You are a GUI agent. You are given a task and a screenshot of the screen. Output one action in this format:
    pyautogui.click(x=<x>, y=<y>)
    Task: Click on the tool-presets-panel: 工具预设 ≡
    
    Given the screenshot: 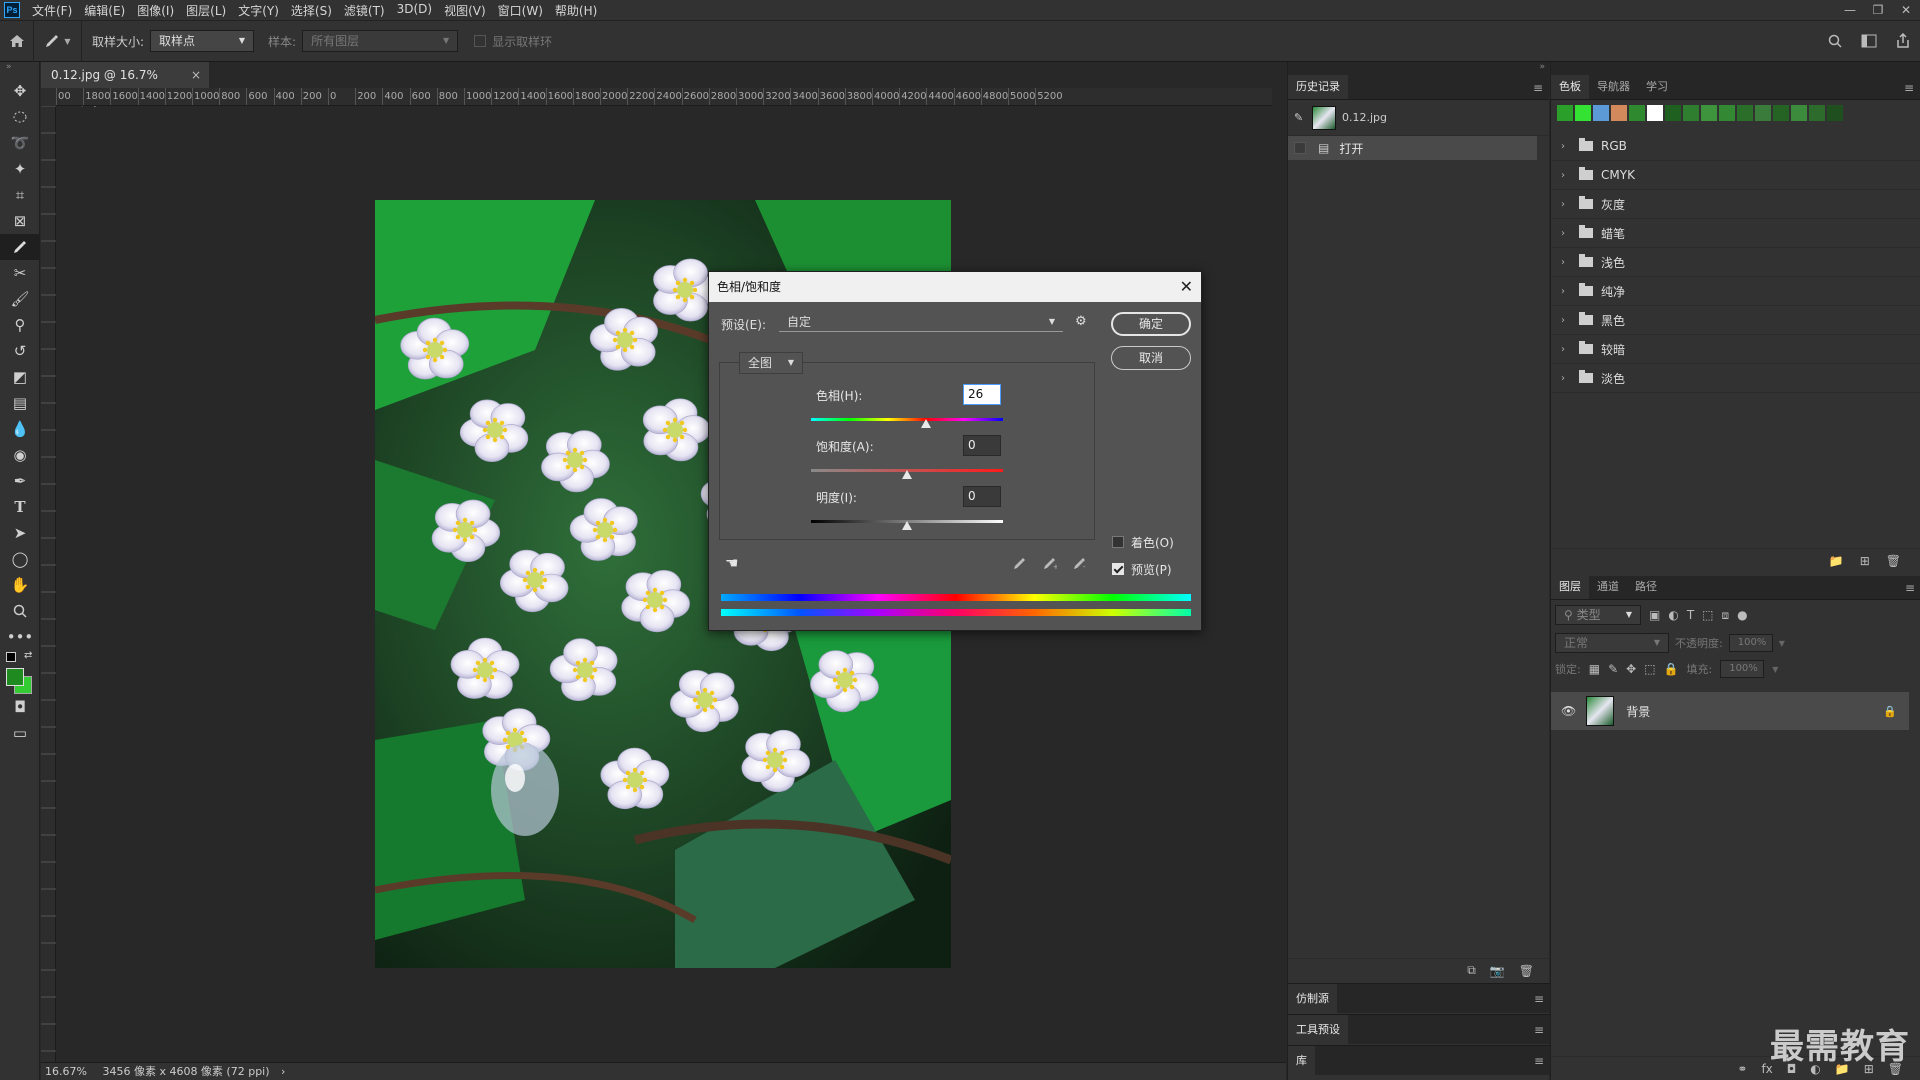 What is the action you would take?
    pyautogui.click(x=1419, y=1029)
    